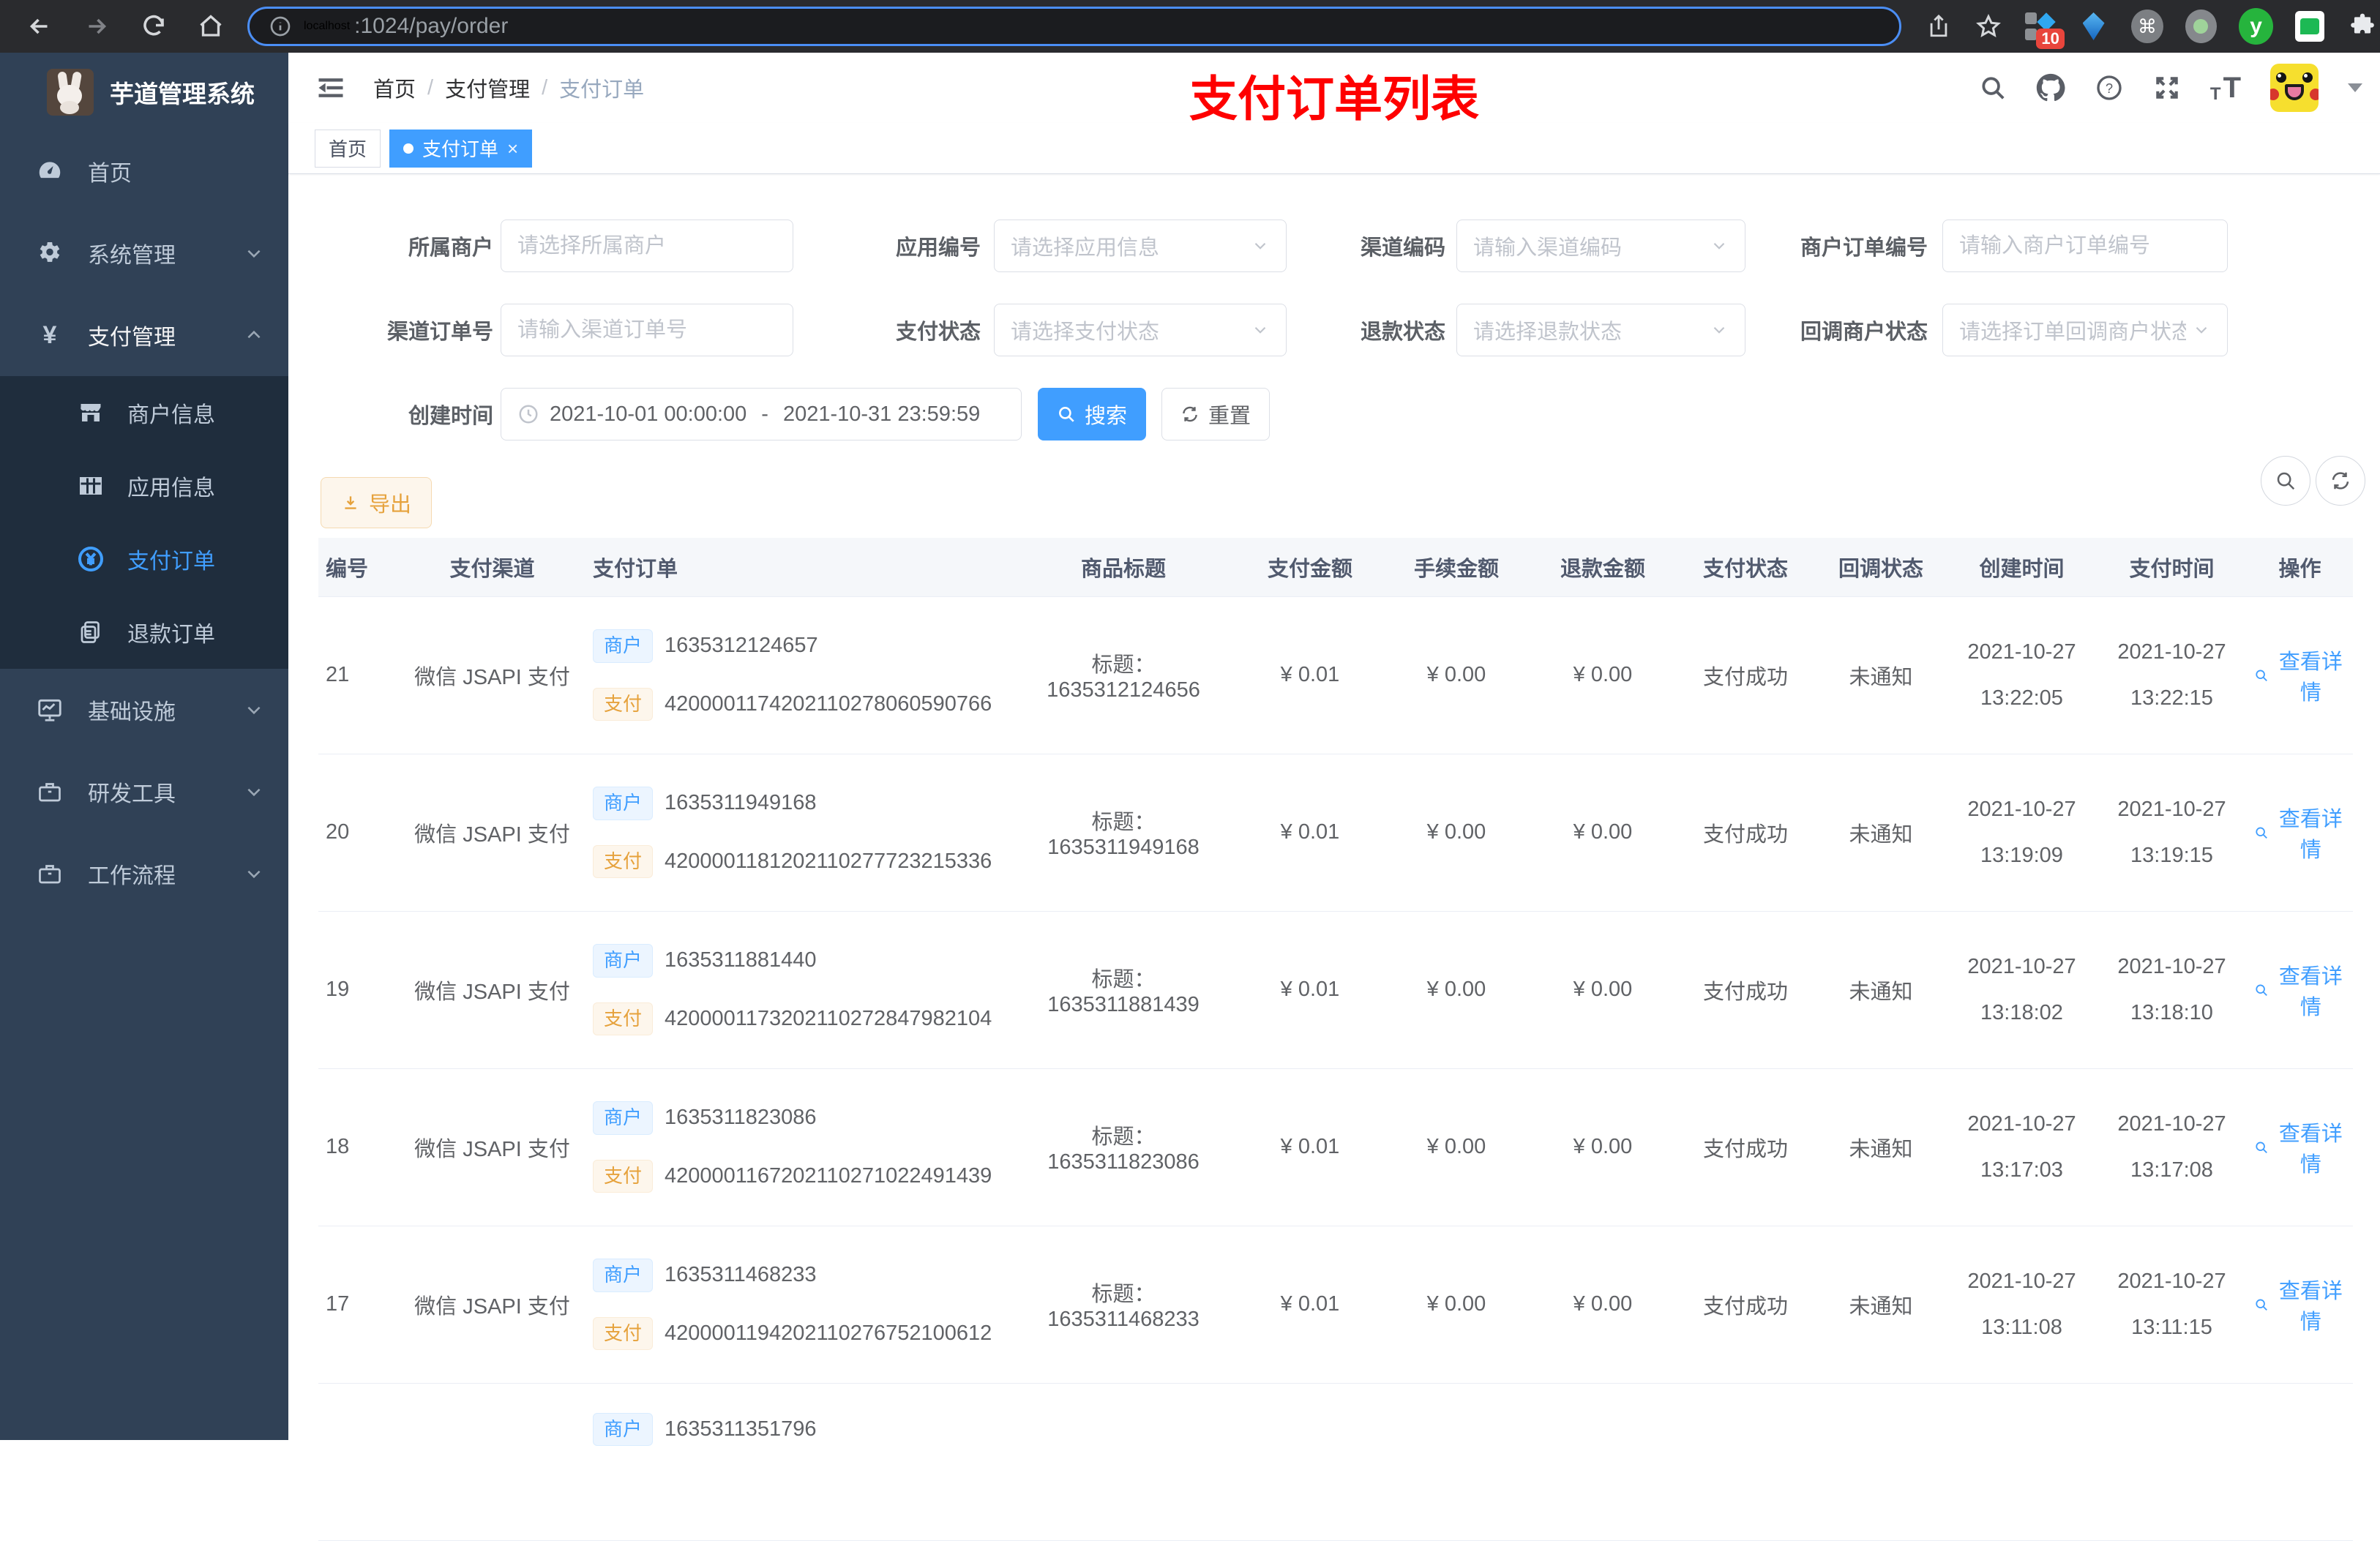 The width and height of the screenshot is (2380, 1541). I want to click on sidebar-item-infra: 基础设施, so click(144, 710).